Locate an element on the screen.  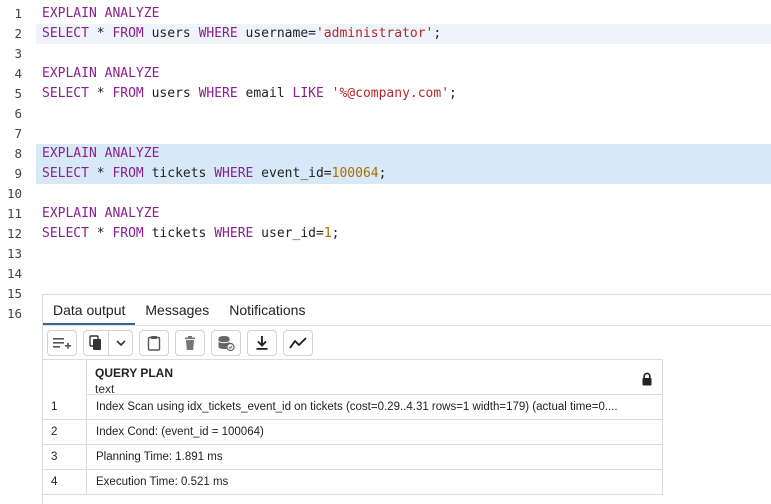
sql-text: event_id= is located at coordinates (292, 173).